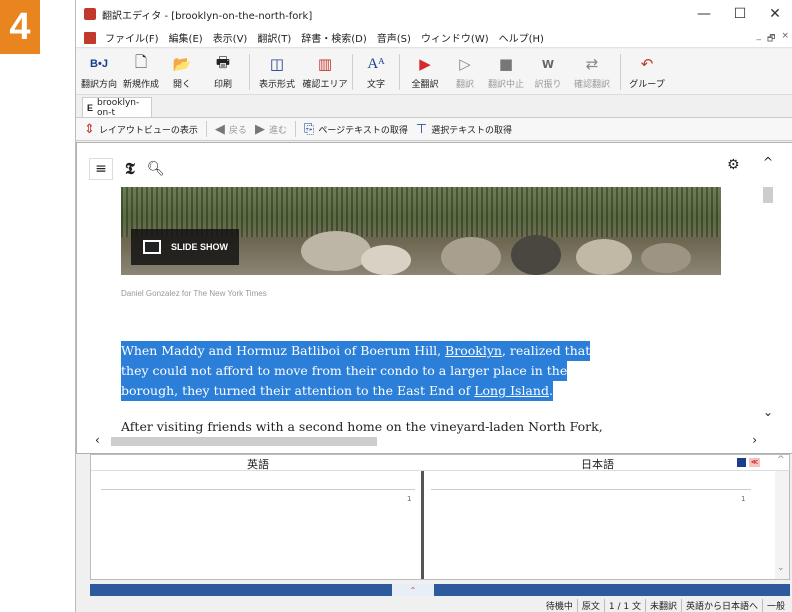  I want to click on confirm-area-button: ▥ 確認エリア, so click(325, 71).